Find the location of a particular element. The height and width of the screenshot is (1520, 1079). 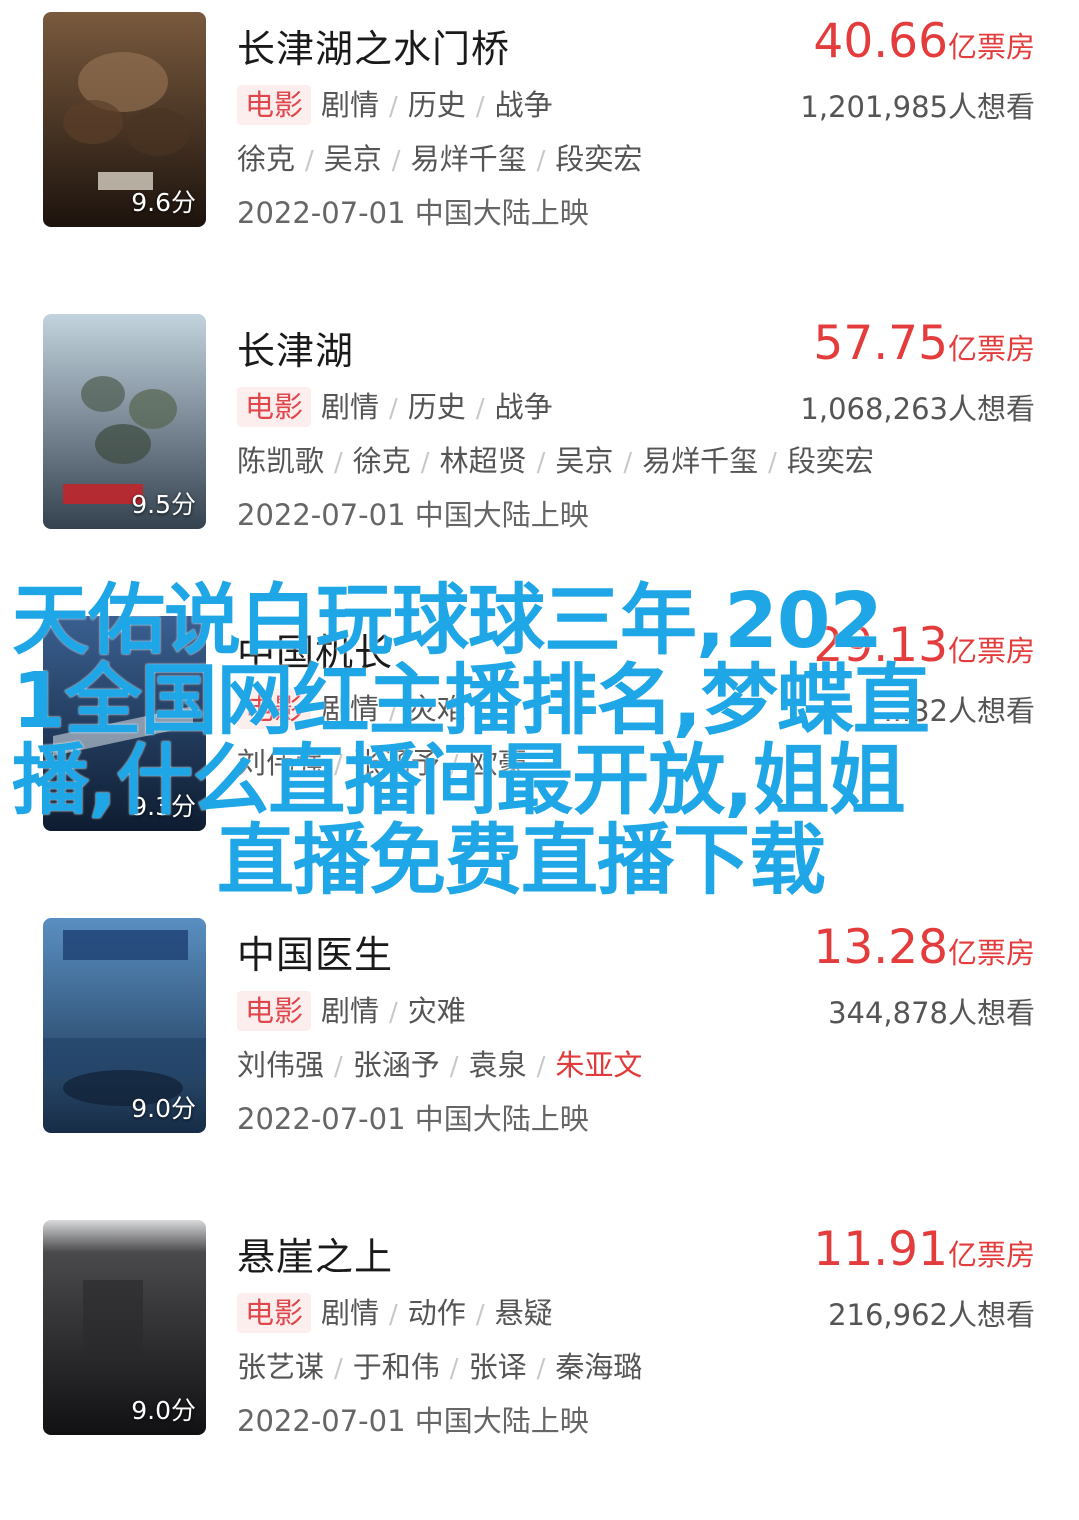

cast-member: 张涵予 is located at coordinates (396, 1065).